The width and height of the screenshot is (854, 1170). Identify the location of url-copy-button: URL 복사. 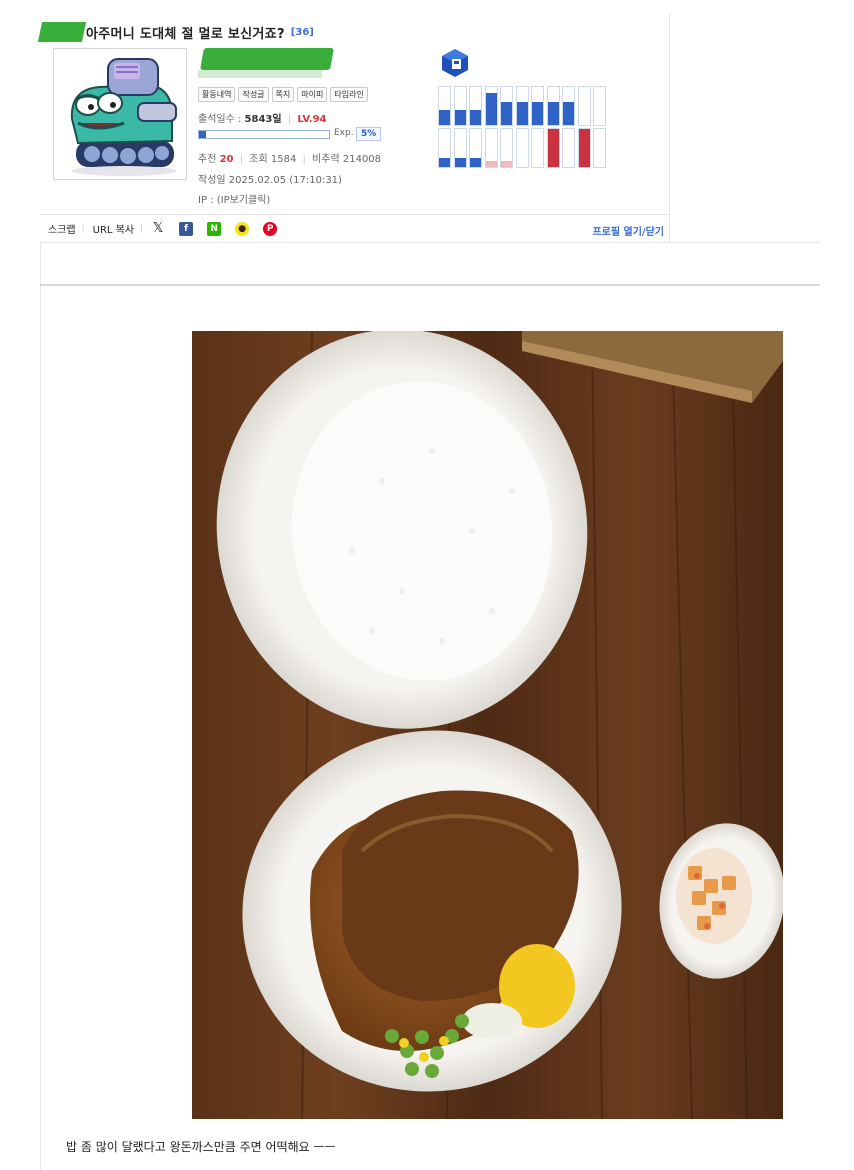
(113, 228).